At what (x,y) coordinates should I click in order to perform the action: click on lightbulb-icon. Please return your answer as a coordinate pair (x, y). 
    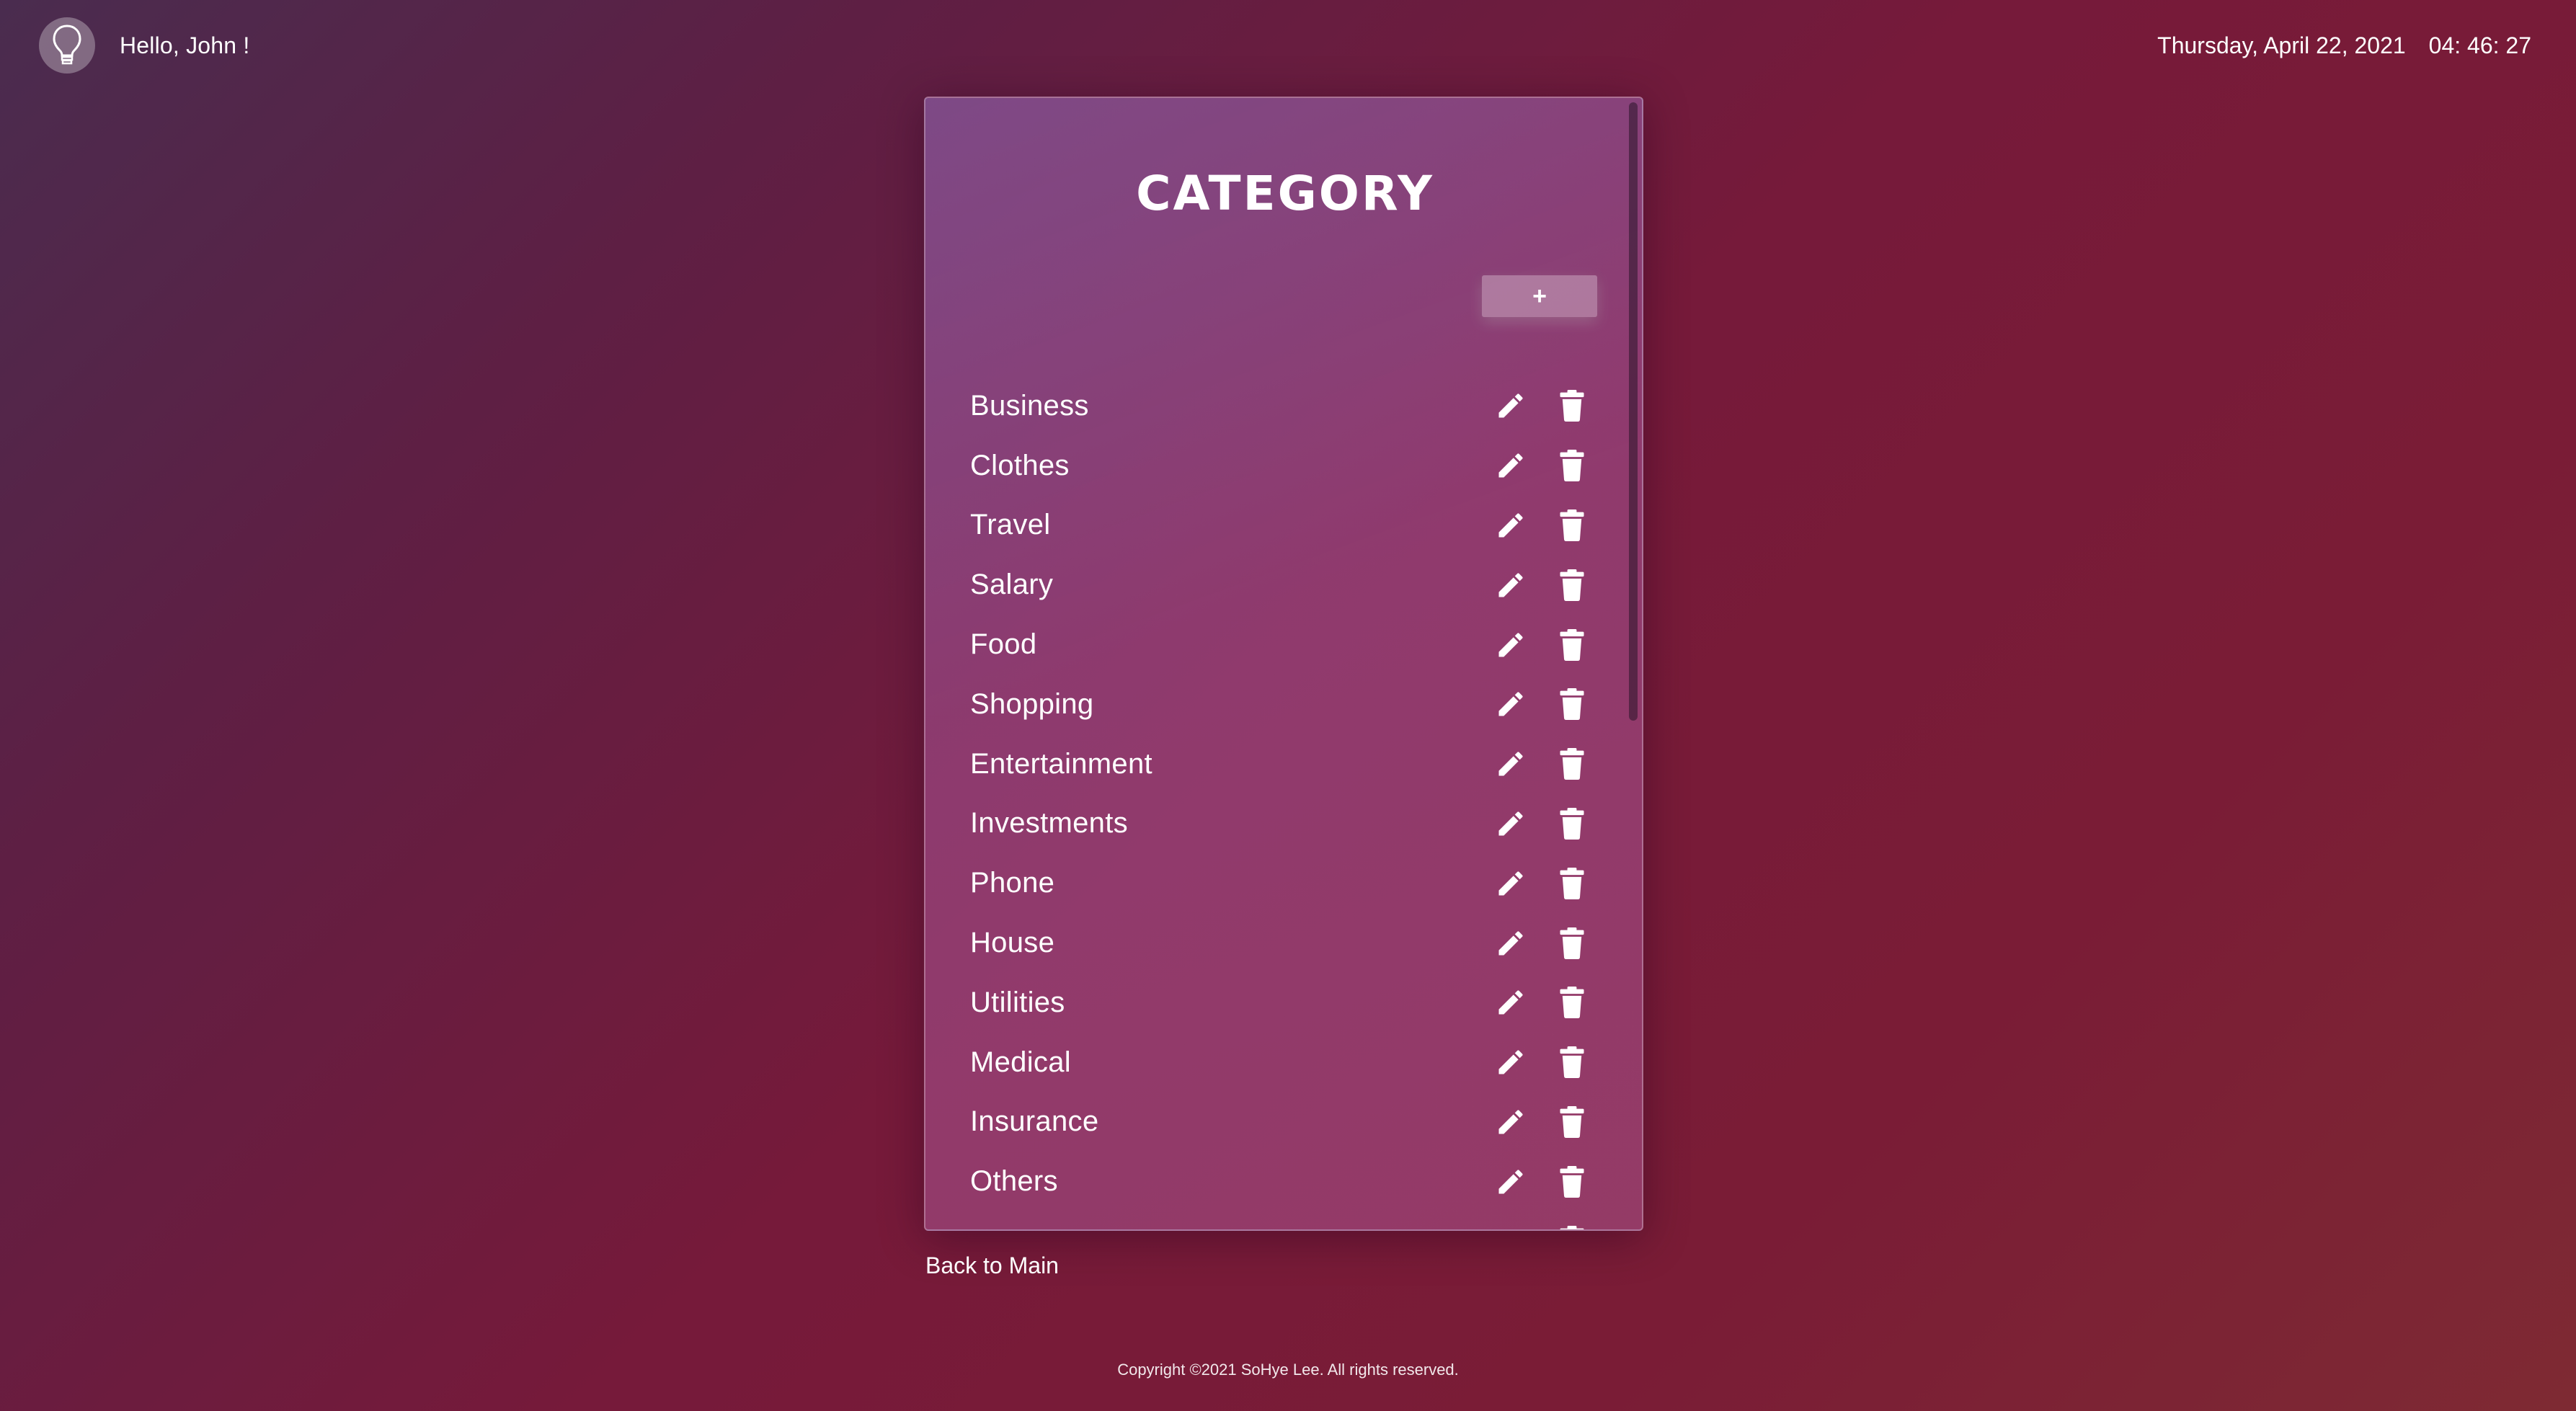
    Looking at the image, I should click on (67, 45).